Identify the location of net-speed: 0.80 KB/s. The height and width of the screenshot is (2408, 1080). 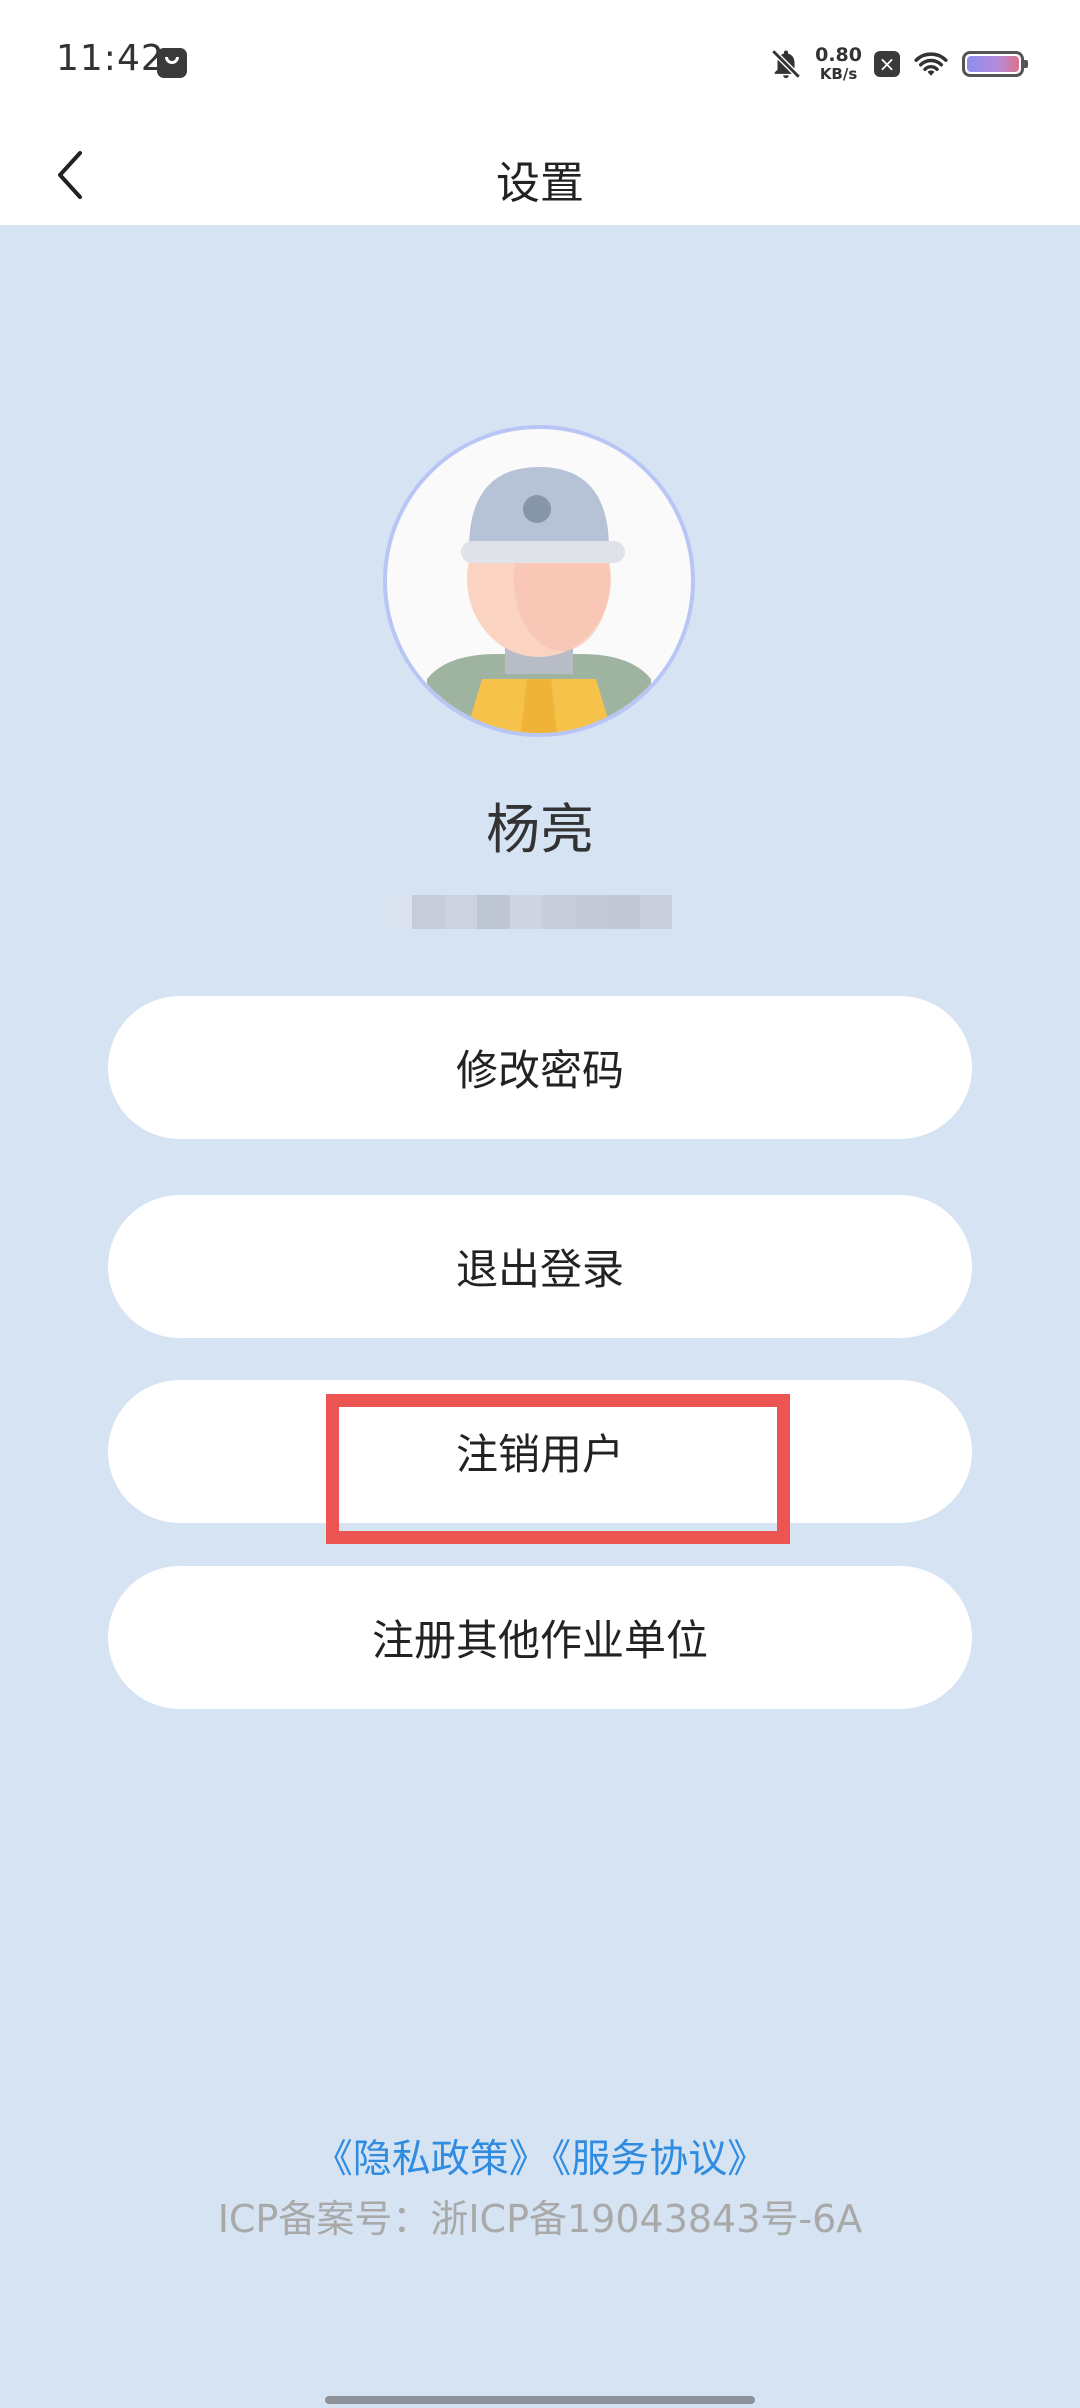
(838, 64).